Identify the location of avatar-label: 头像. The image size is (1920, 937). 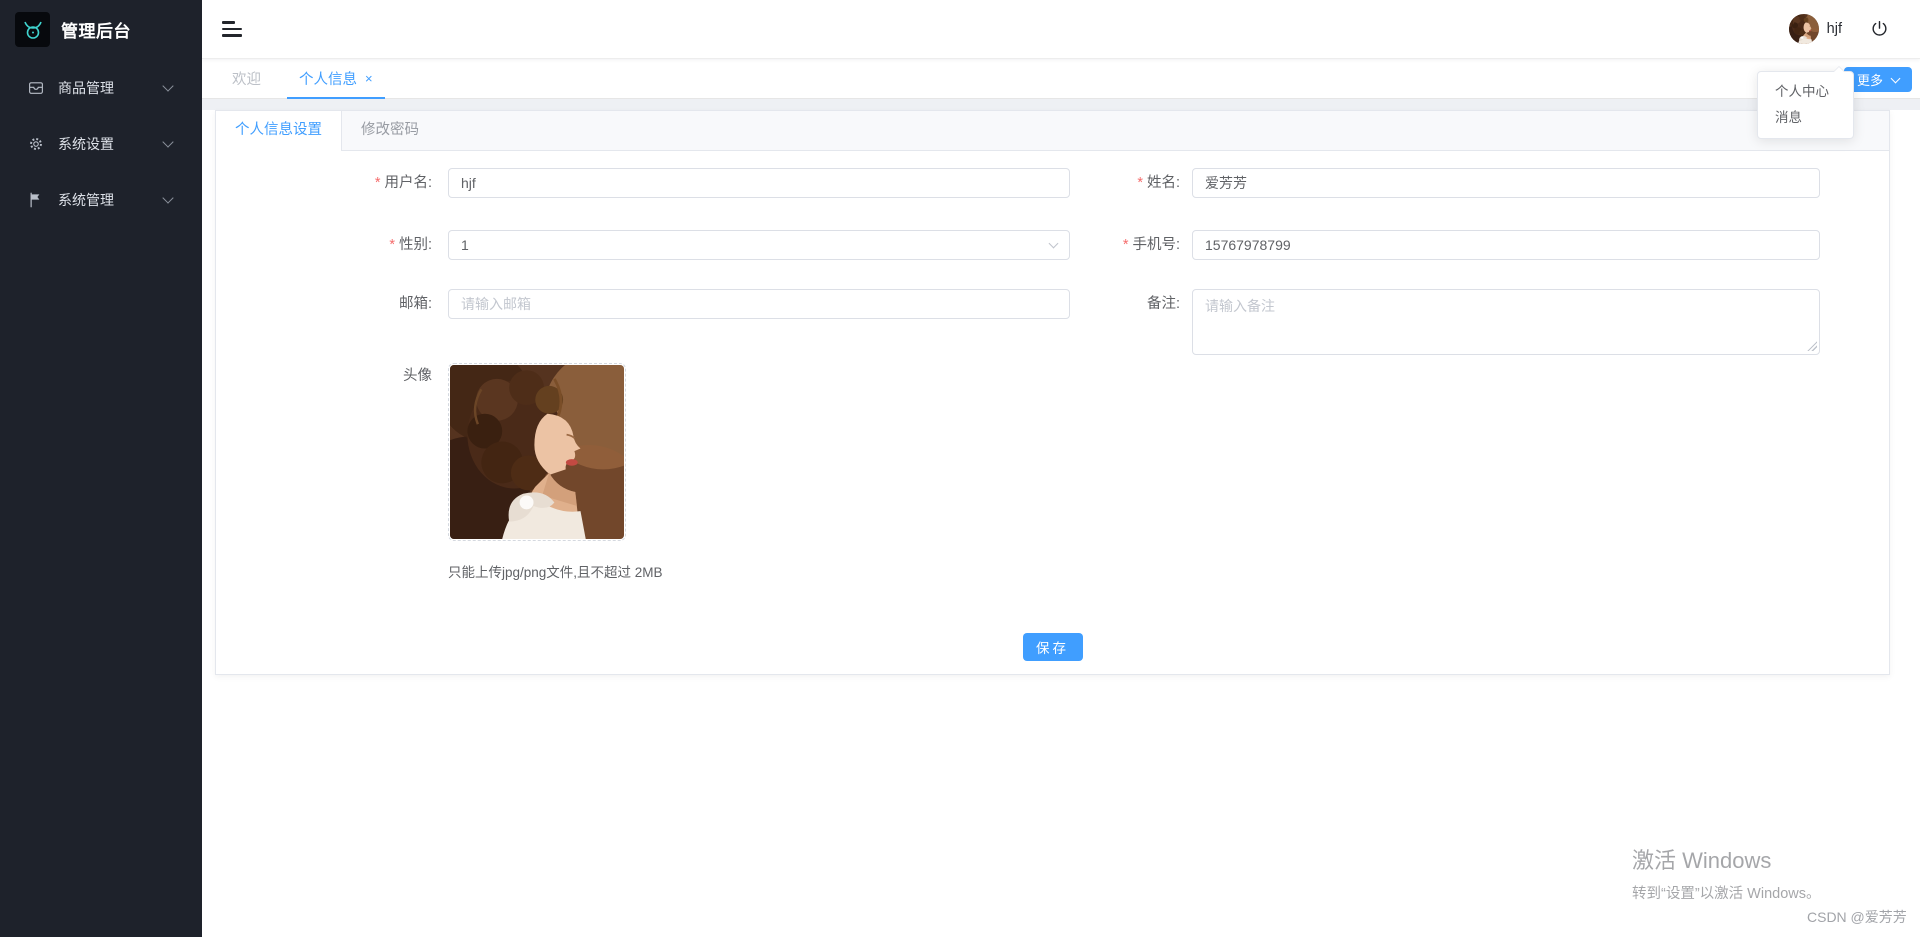
(417, 376).